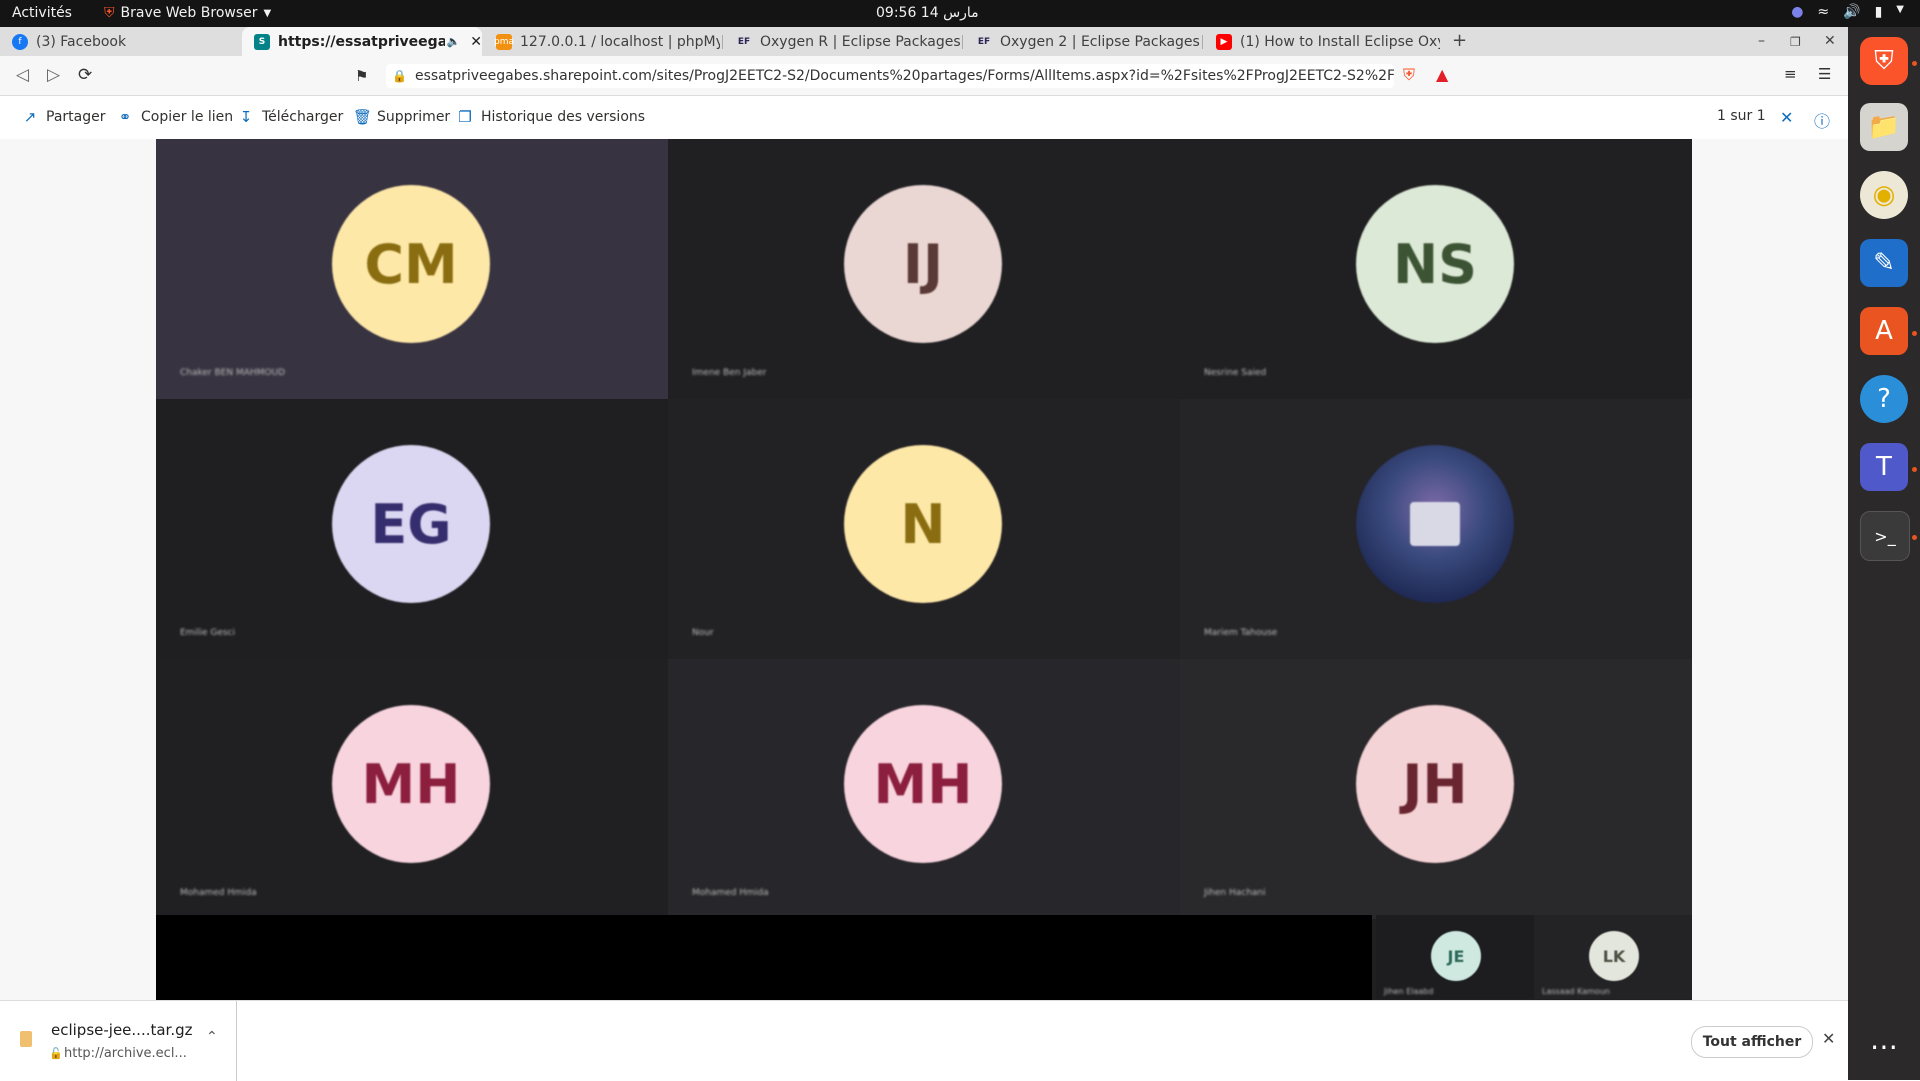  Describe the element at coordinates (1884, 127) in the screenshot. I see `files-icon: 📁` at that location.